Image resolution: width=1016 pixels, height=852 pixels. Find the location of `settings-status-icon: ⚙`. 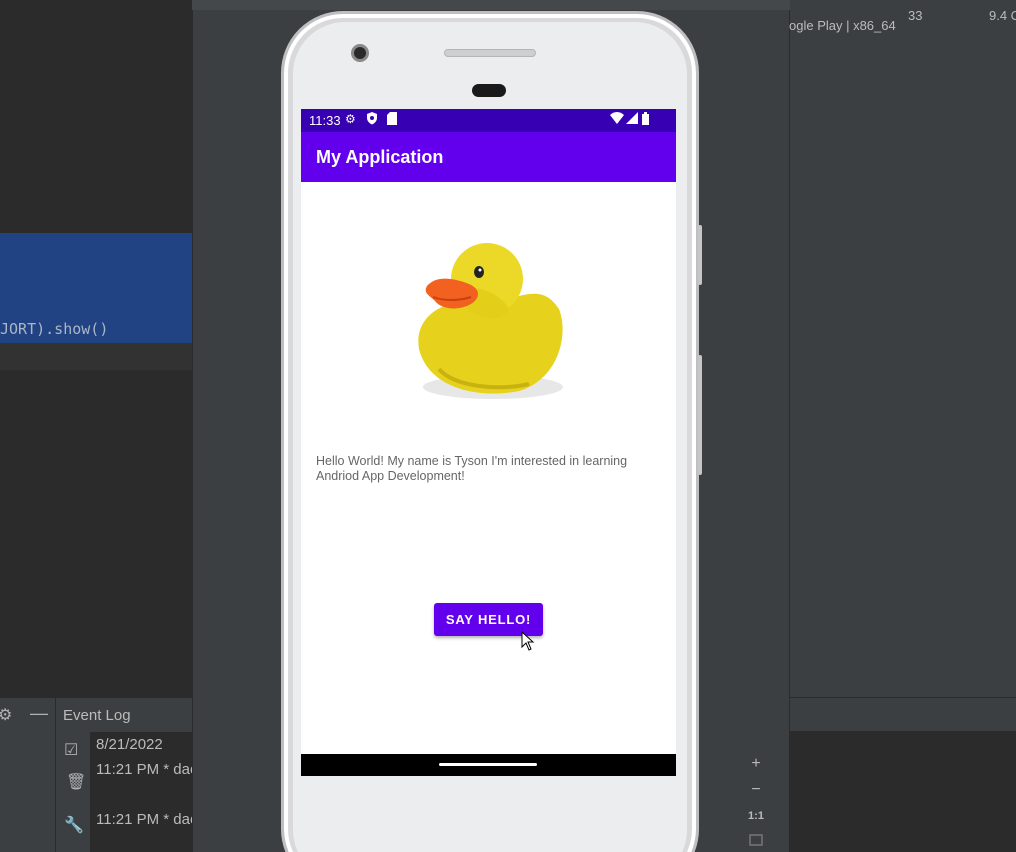

settings-status-icon: ⚙ is located at coordinates (350, 119).